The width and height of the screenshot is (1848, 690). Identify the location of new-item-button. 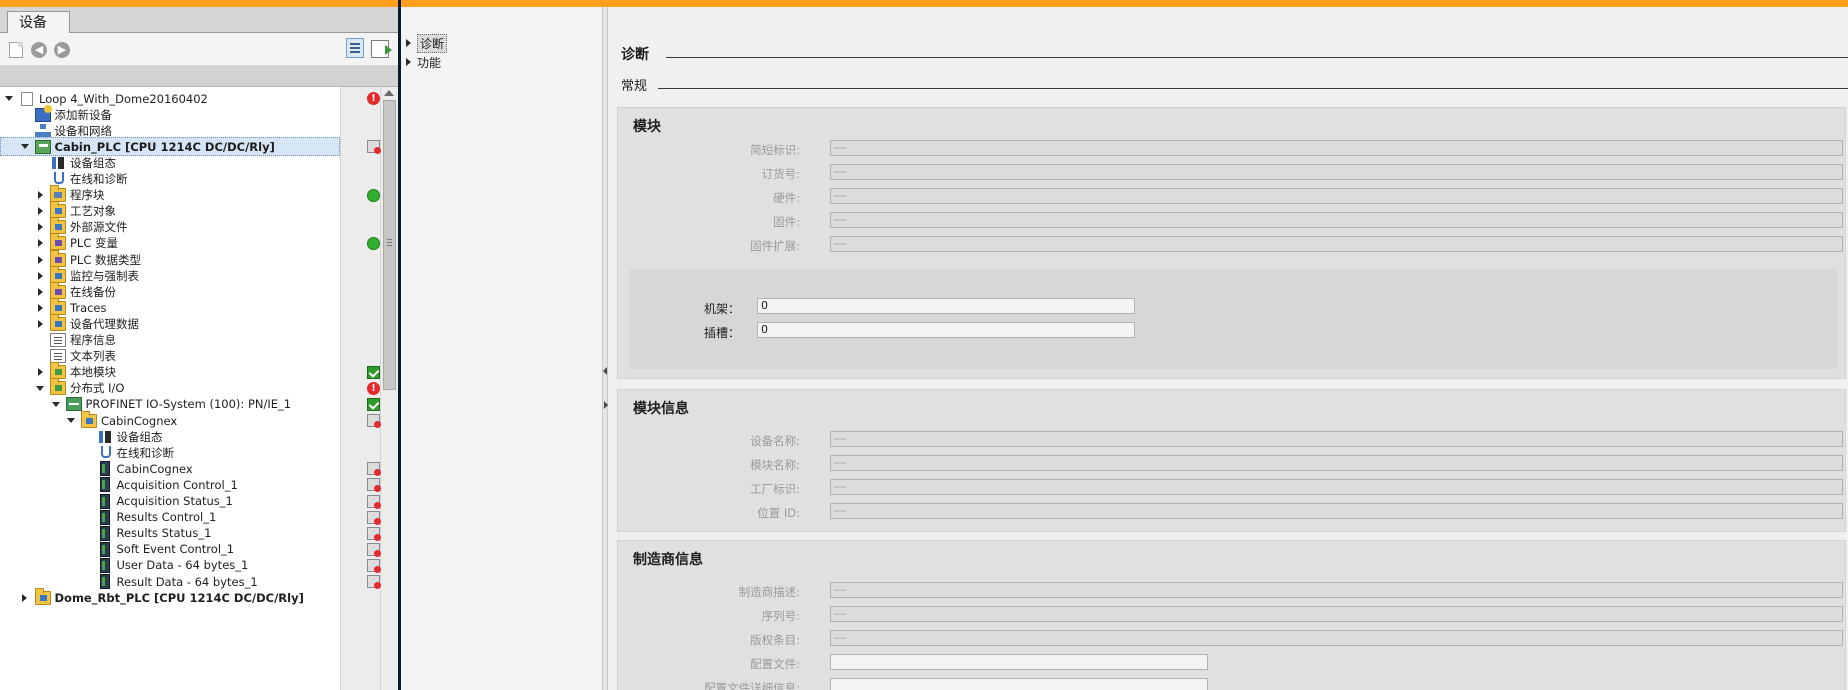
(16, 50).